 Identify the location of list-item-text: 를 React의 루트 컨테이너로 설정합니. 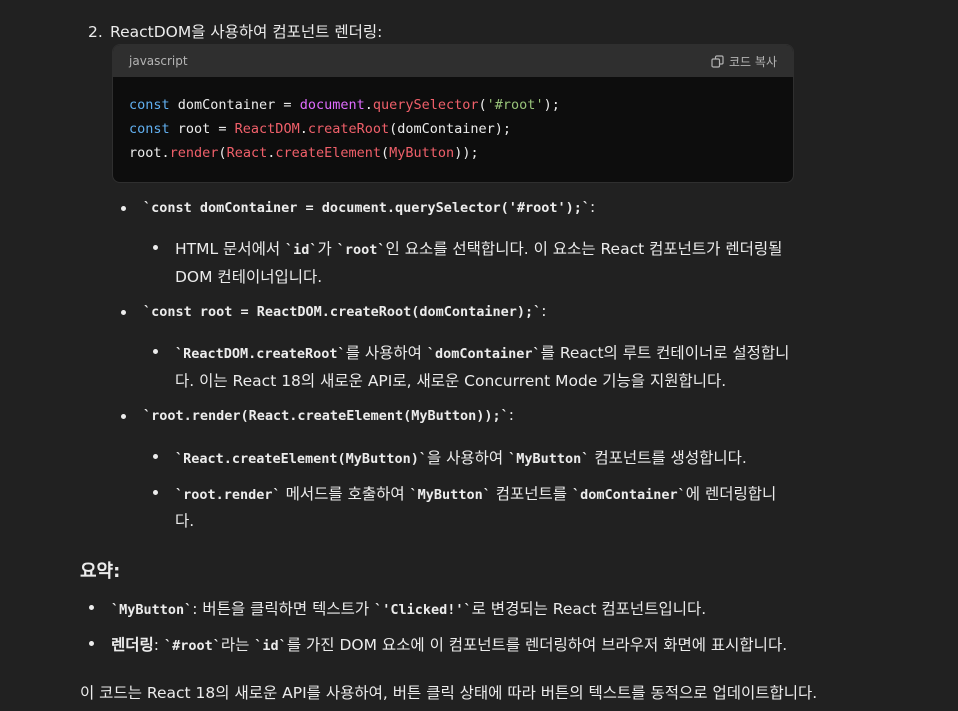
(665, 353).